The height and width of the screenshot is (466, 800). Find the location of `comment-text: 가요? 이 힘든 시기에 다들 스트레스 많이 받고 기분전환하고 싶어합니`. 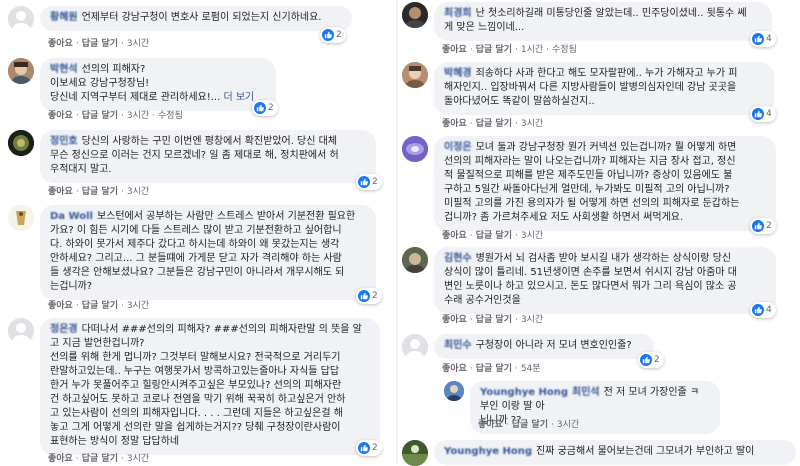

comment-text: 가요? 이 힘든 시기에 다들 스트레스 많이 받고 기분전환하고 싶어합니 is located at coordinates (196, 230).